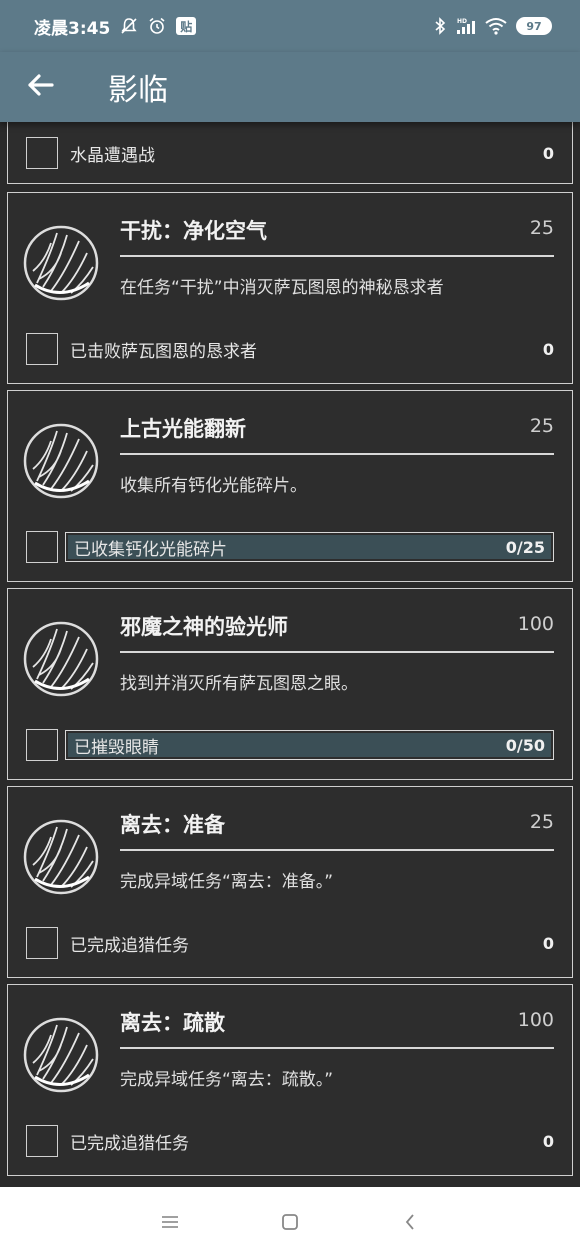 This screenshot has width=580, height=1257. What do you see at coordinates (72, 28) in the screenshot?
I see `status-time: 凌晨3:45` at bounding box center [72, 28].